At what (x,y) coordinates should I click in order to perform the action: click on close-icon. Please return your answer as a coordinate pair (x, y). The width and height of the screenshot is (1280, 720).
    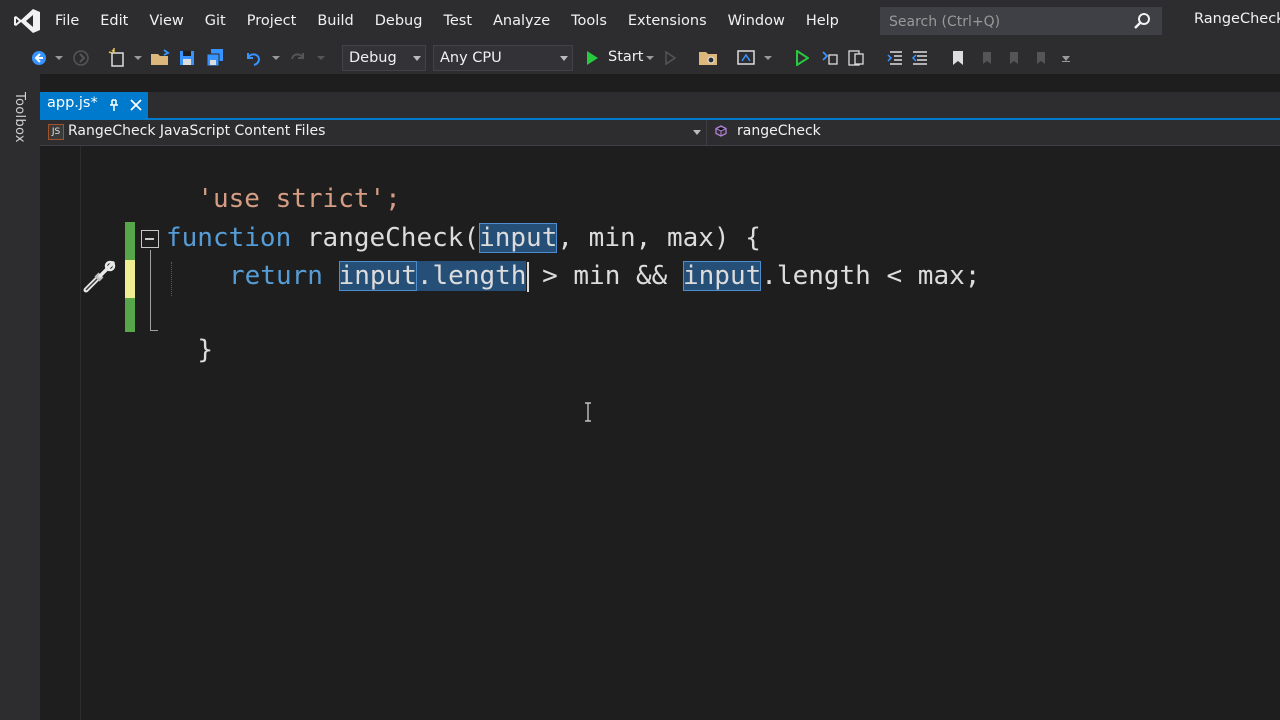
    Looking at the image, I should click on (136, 105).